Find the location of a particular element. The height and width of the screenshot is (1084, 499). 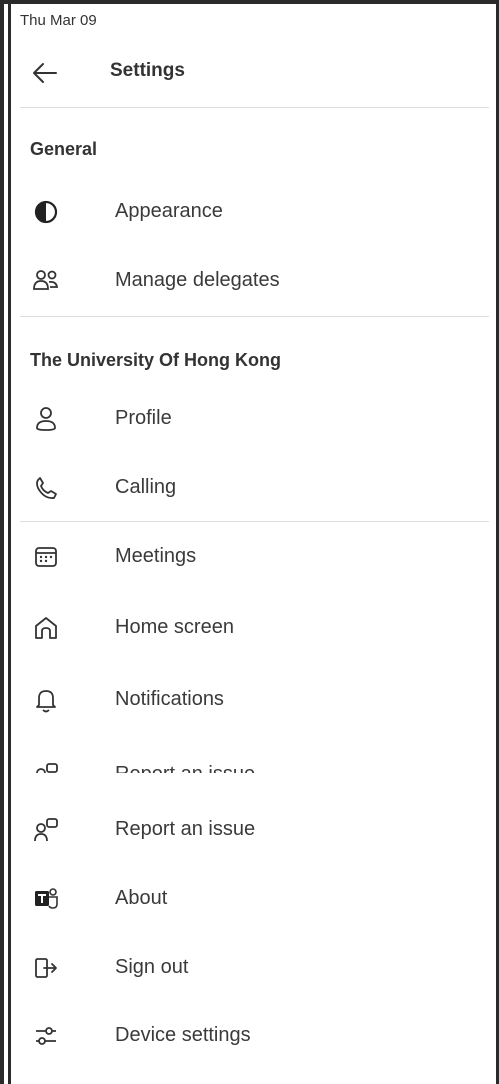

settings-item-report-issue-clipped: Report an issue is located at coordinates (250, 764).